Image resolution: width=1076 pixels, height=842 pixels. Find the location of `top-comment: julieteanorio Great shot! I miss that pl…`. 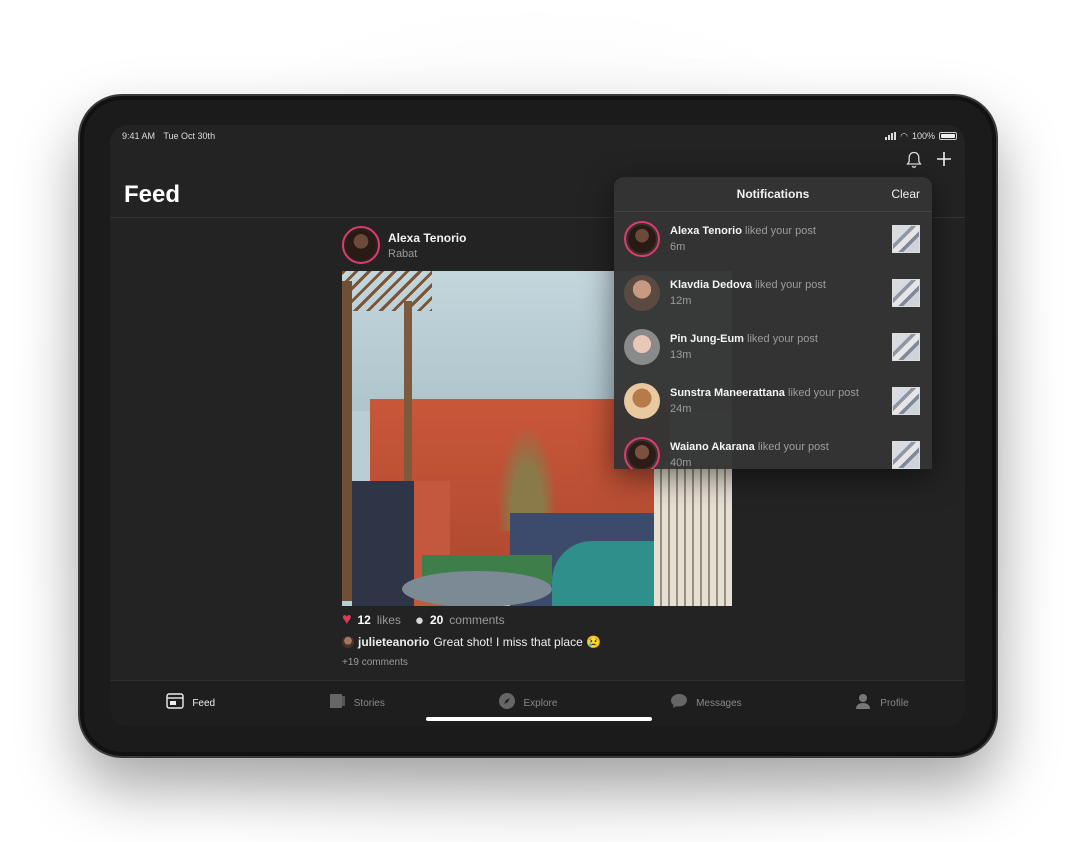

top-comment: julieteanorio Great shot! I miss that pl… is located at coordinates (471, 642).